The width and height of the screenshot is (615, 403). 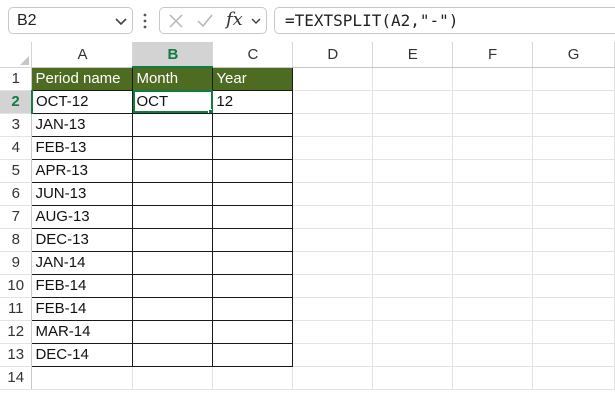 I want to click on period-name-cell: JAN-13, so click(x=82, y=124).